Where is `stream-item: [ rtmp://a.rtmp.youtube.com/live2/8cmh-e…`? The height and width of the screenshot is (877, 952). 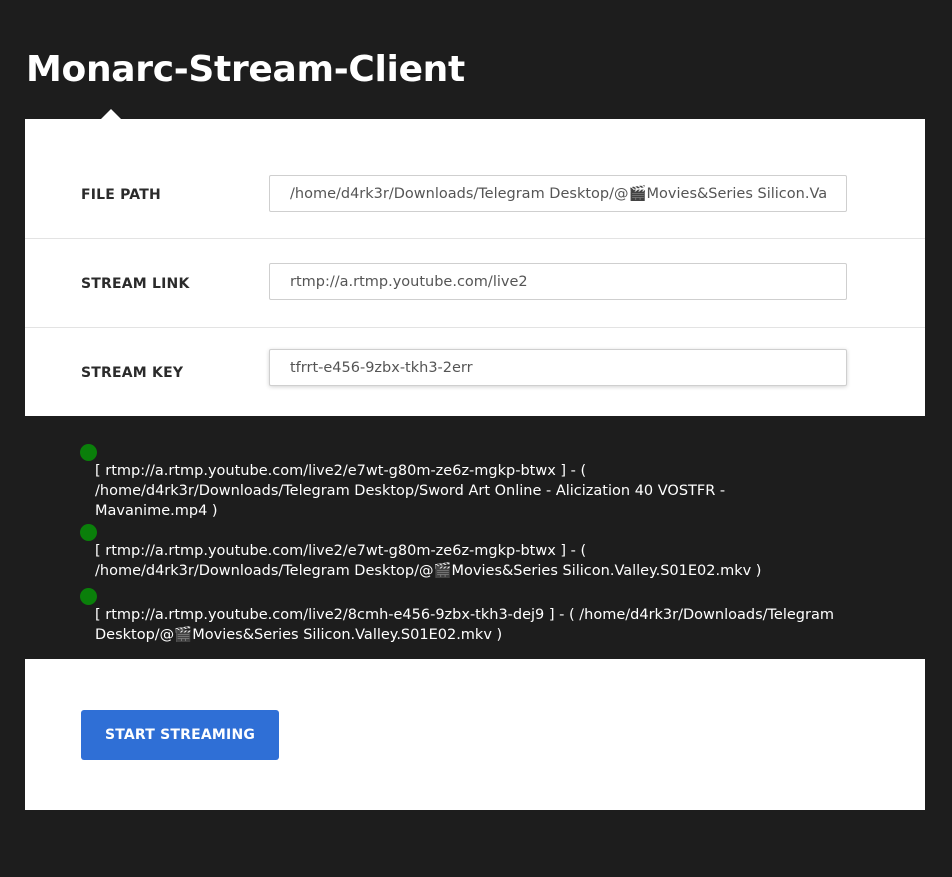
stream-item: [ rtmp://a.rtmp.youtube.com/live2/8cmh-e… is located at coordinates (460, 616).